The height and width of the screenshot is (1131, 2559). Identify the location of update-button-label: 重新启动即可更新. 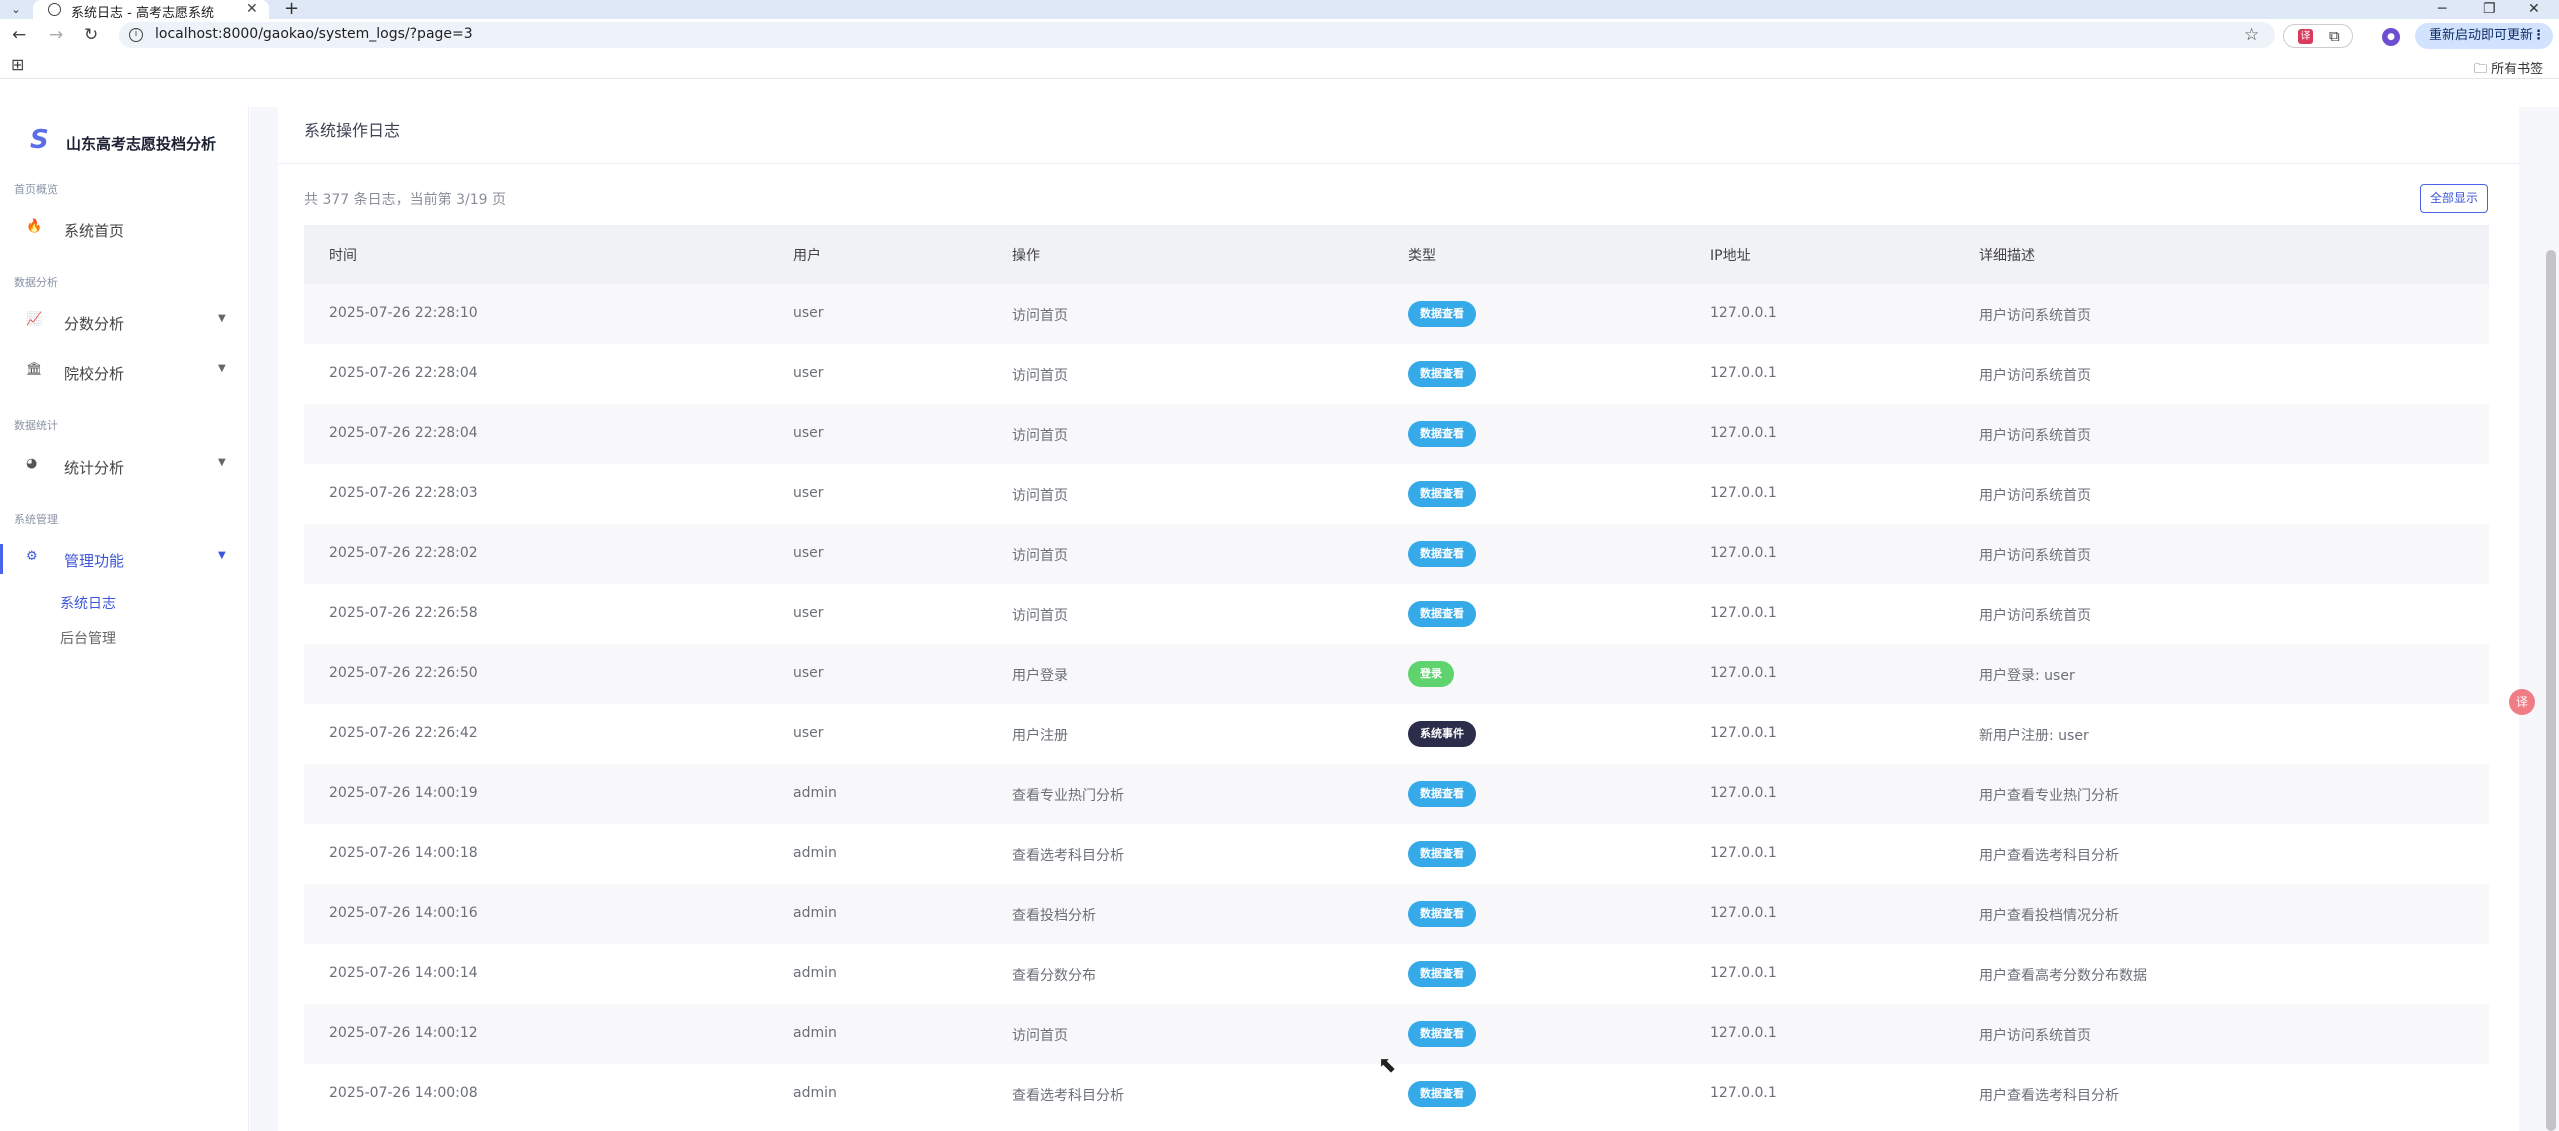
(2481, 35).